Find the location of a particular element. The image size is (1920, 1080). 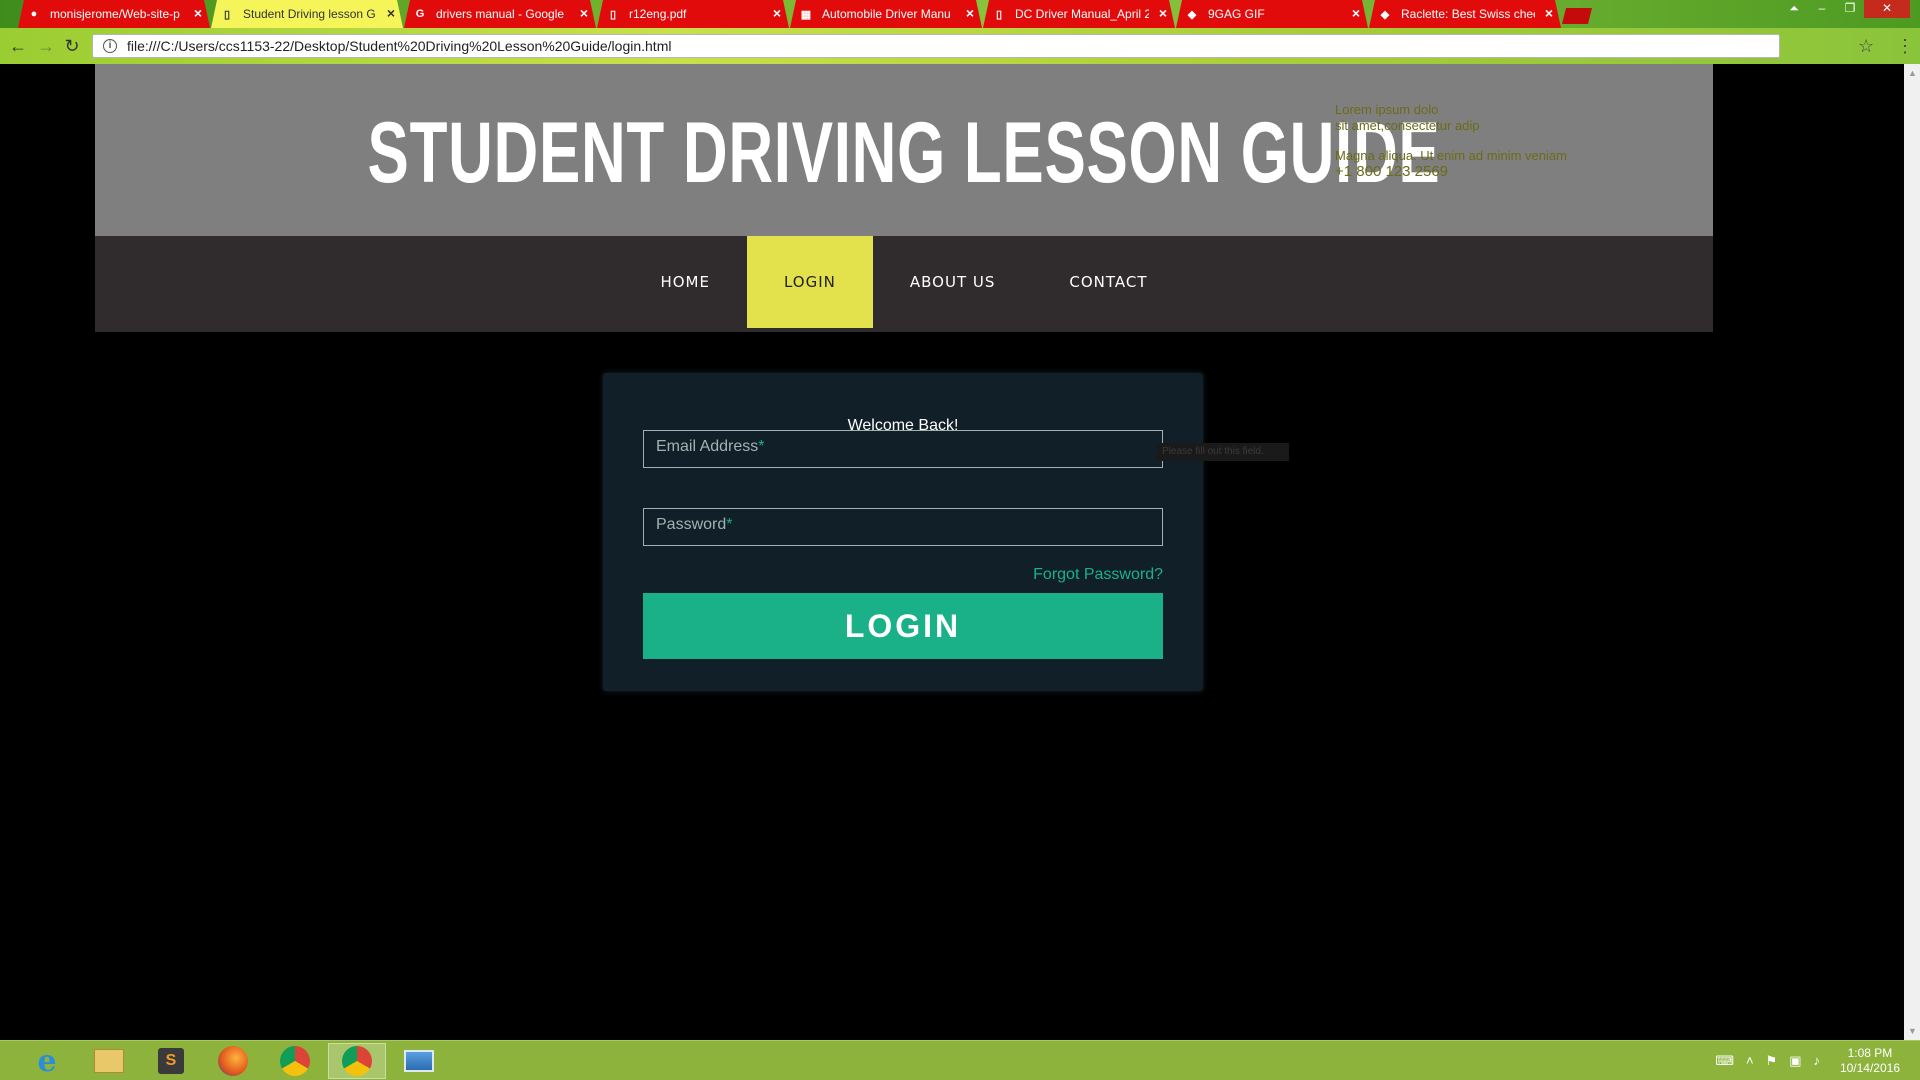

tab-label: Student Driving lesson G is located at coordinates (309, 14).